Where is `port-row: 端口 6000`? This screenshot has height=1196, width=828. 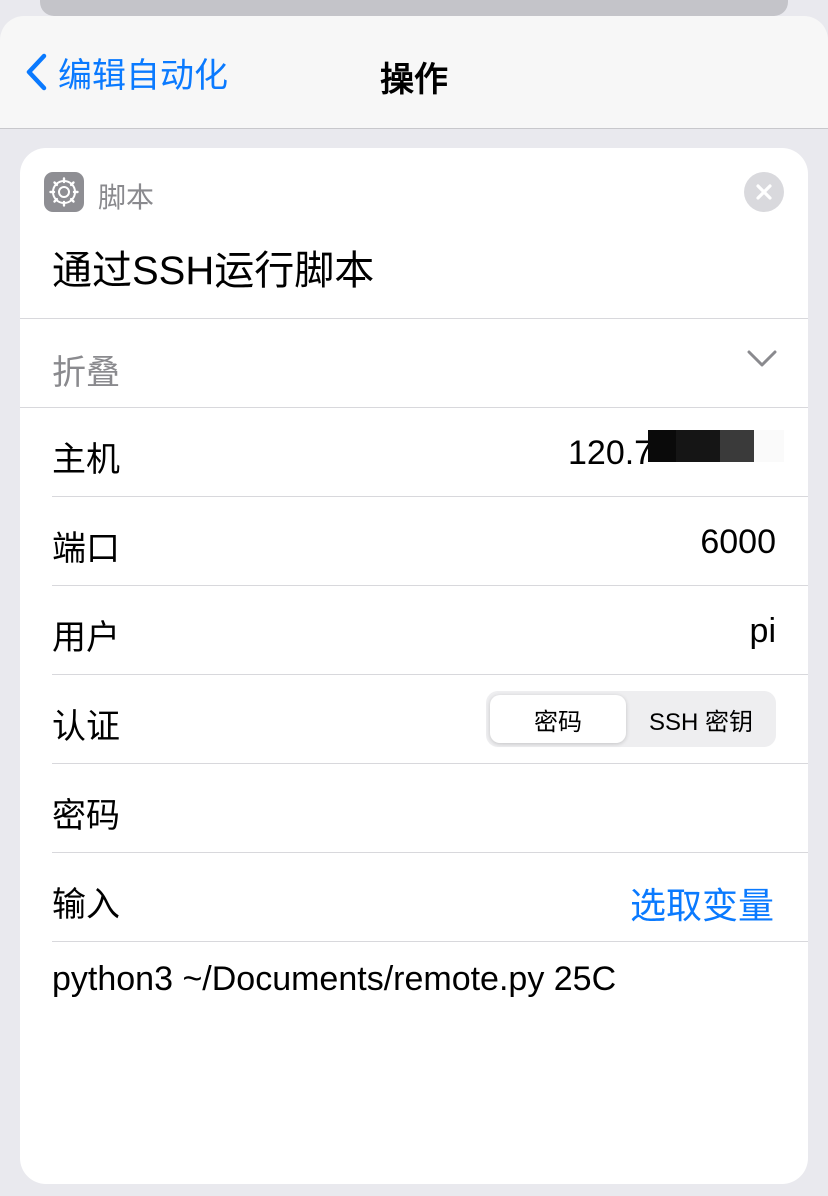
port-row: 端口 6000 is located at coordinates (414, 541).